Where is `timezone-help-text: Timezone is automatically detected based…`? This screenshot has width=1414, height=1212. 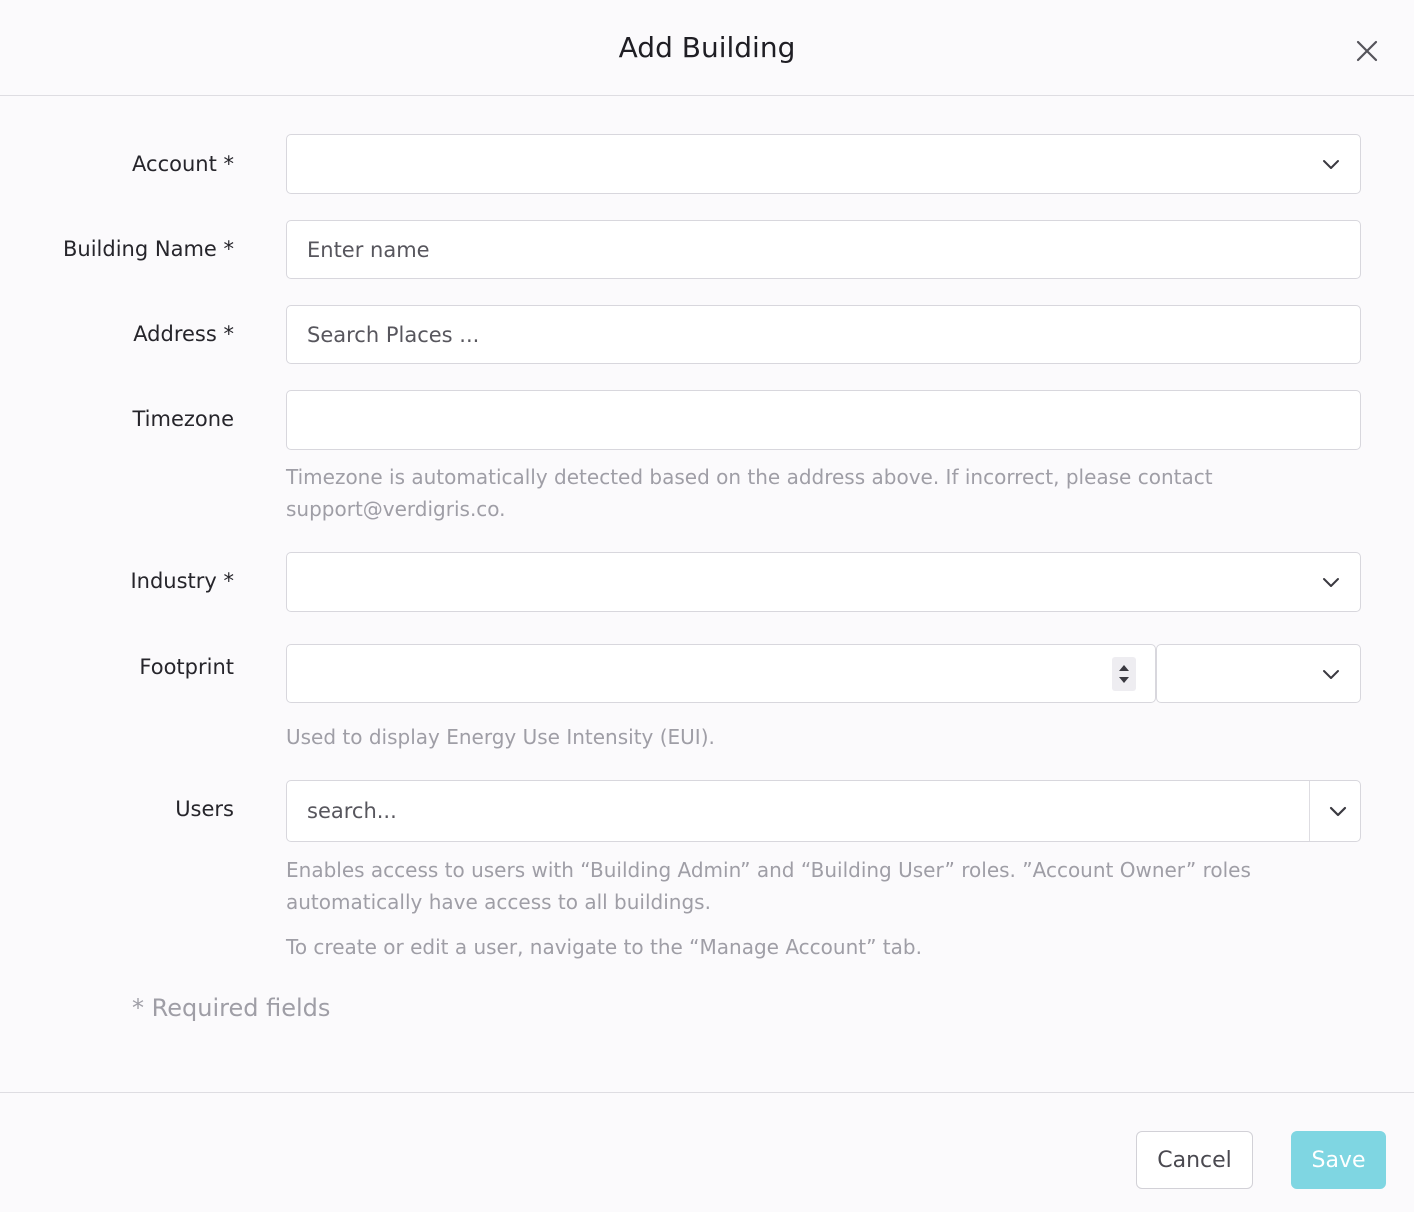 timezone-help-text: Timezone is automatically detected based… is located at coordinates (749, 493).